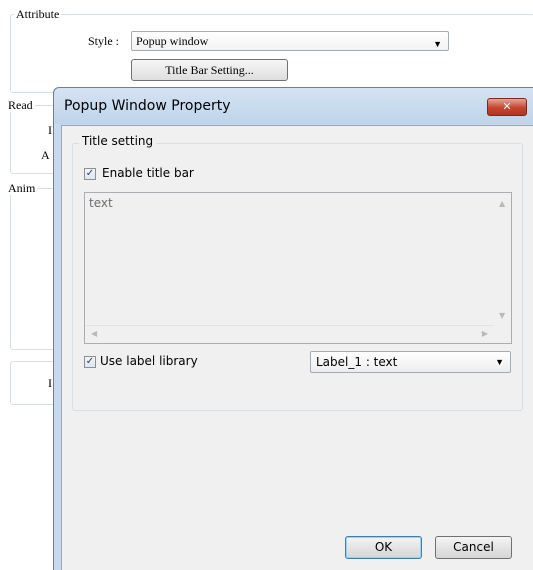  What do you see at coordinates (271, 53) in the screenshot?
I see `attribute-group` at bounding box center [271, 53].